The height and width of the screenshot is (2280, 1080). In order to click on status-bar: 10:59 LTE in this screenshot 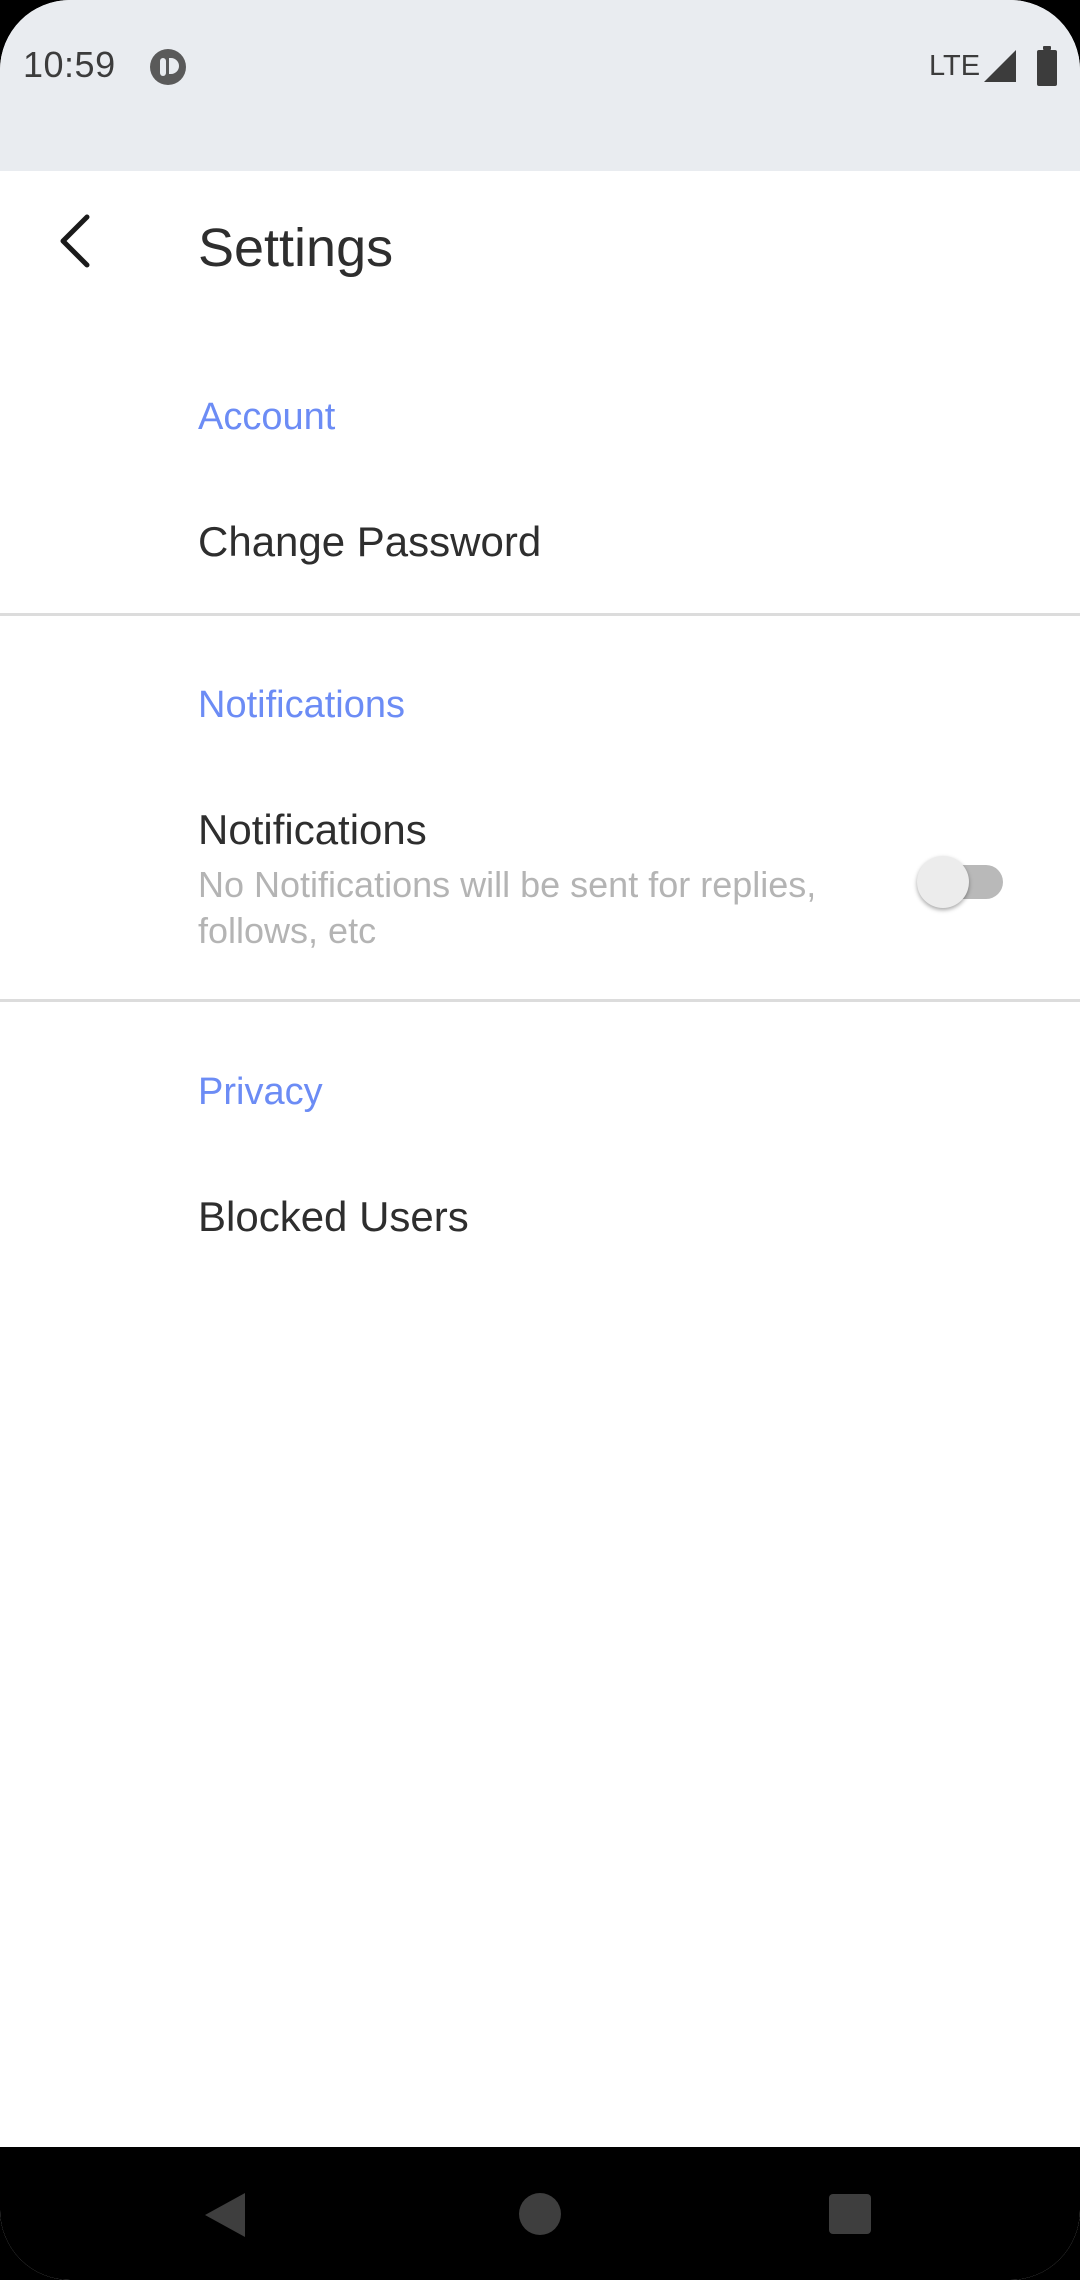, I will do `click(540, 85)`.